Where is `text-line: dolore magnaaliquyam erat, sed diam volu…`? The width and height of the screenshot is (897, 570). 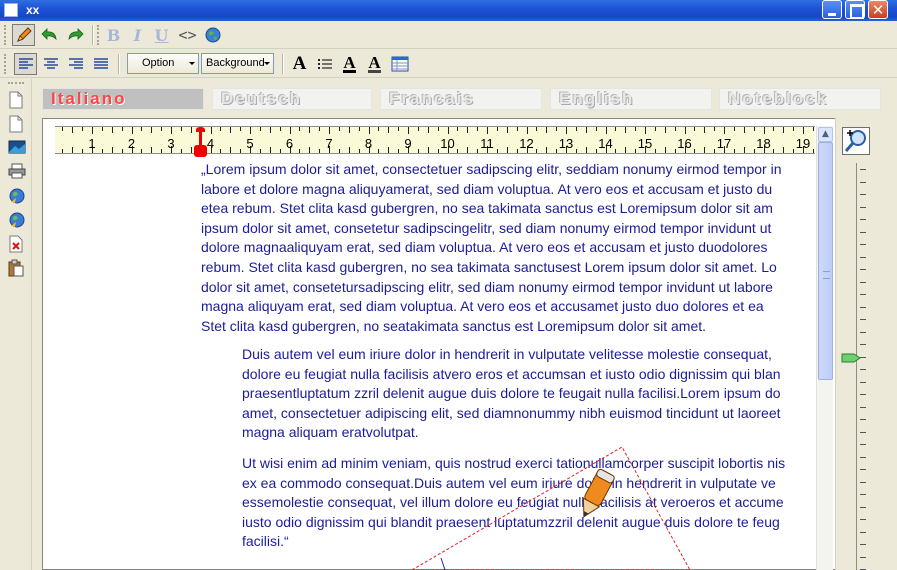 text-line: dolore magnaaliquyam erat, sed diam volu… is located at coordinates (484, 247).